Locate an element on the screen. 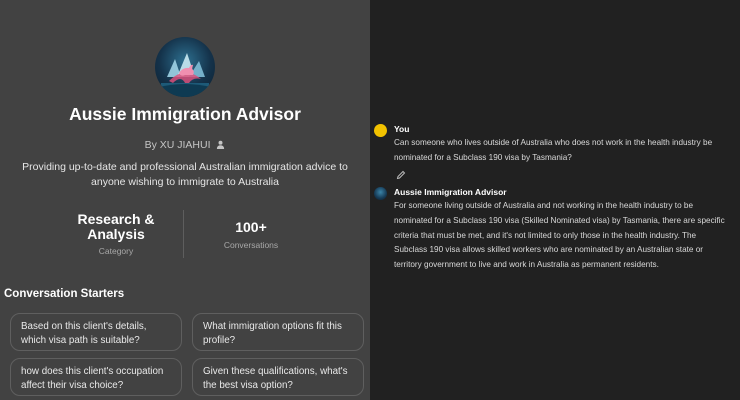  stat-conversations: 100+ Conversations is located at coordinates (251, 231).